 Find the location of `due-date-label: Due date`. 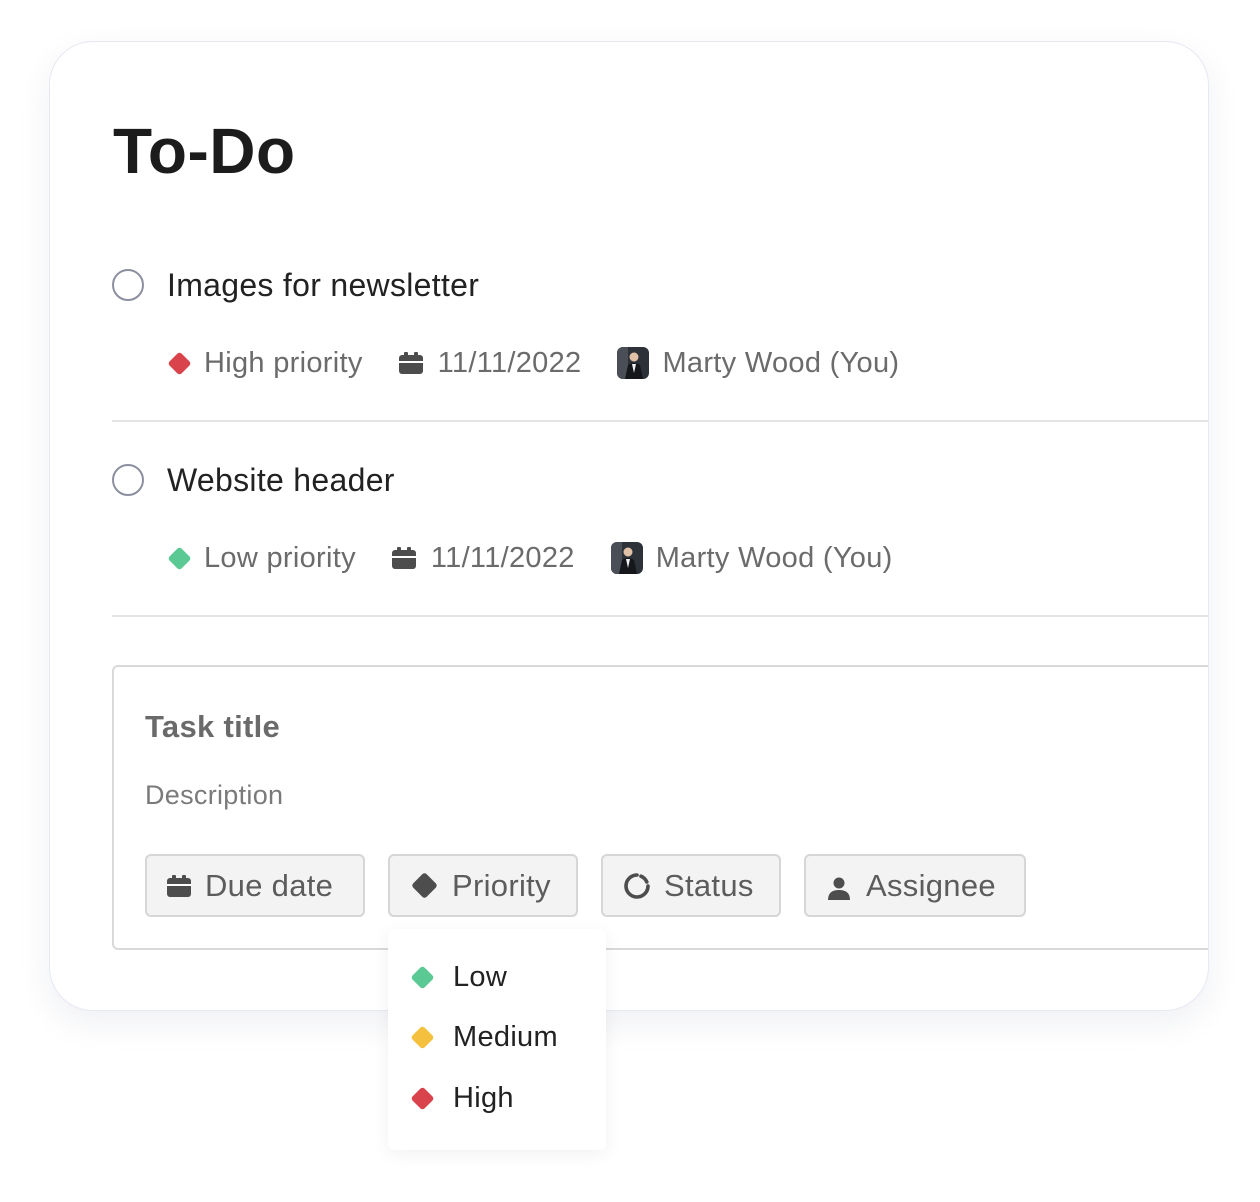

due-date-label: Due date is located at coordinates (269, 885).